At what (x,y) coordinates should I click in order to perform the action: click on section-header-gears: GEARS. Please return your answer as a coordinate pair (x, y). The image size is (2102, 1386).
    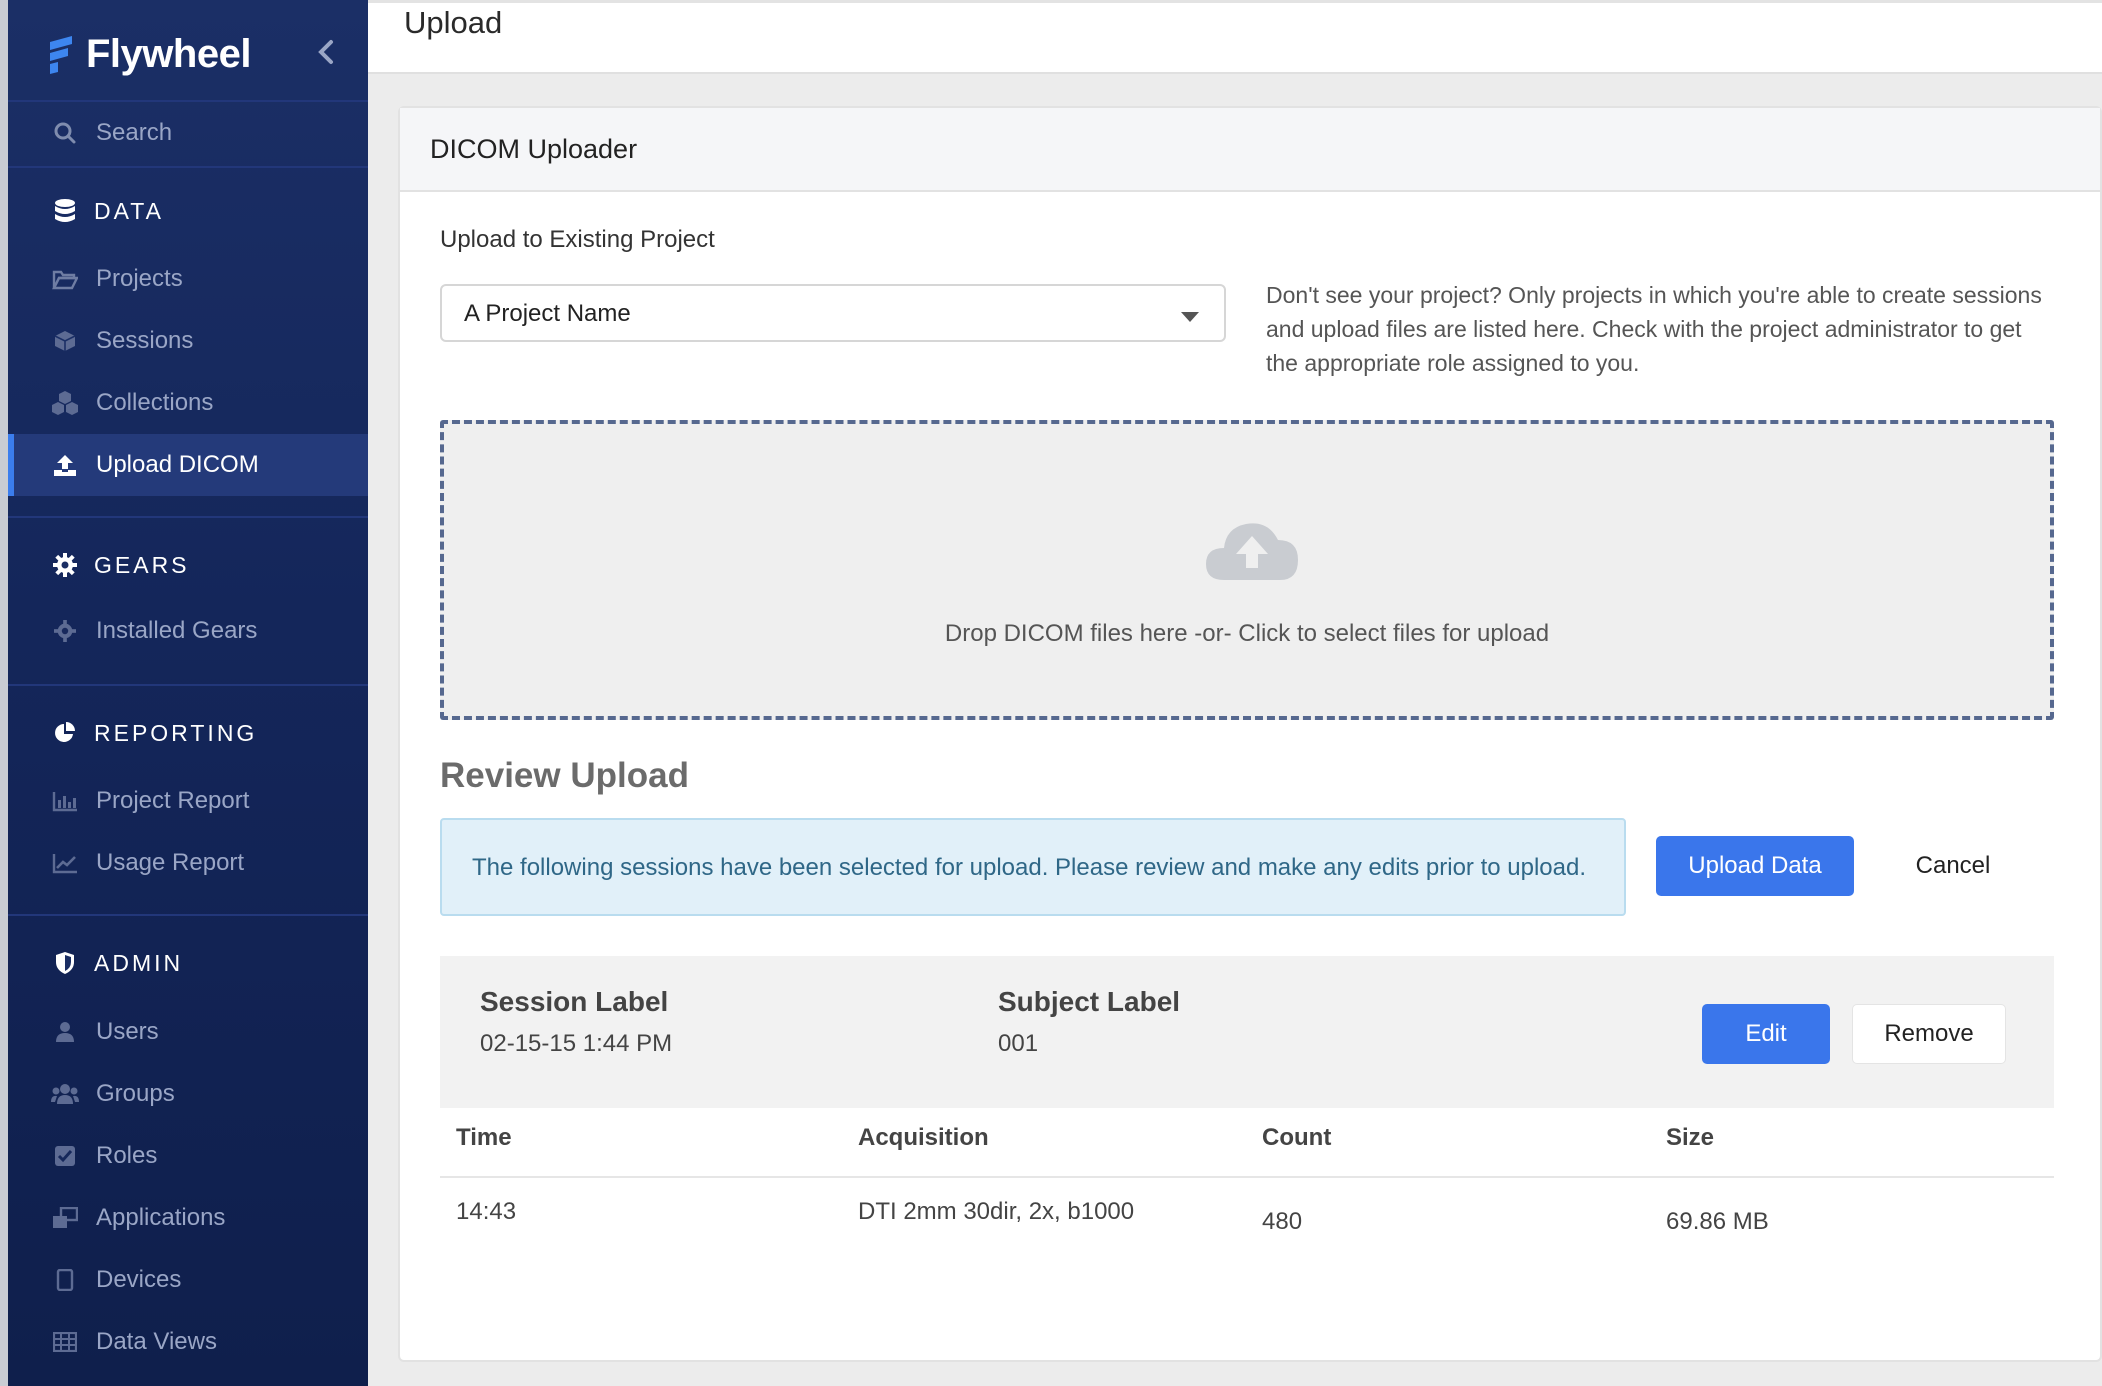
    Looking at the image, I should click on (188, 565).